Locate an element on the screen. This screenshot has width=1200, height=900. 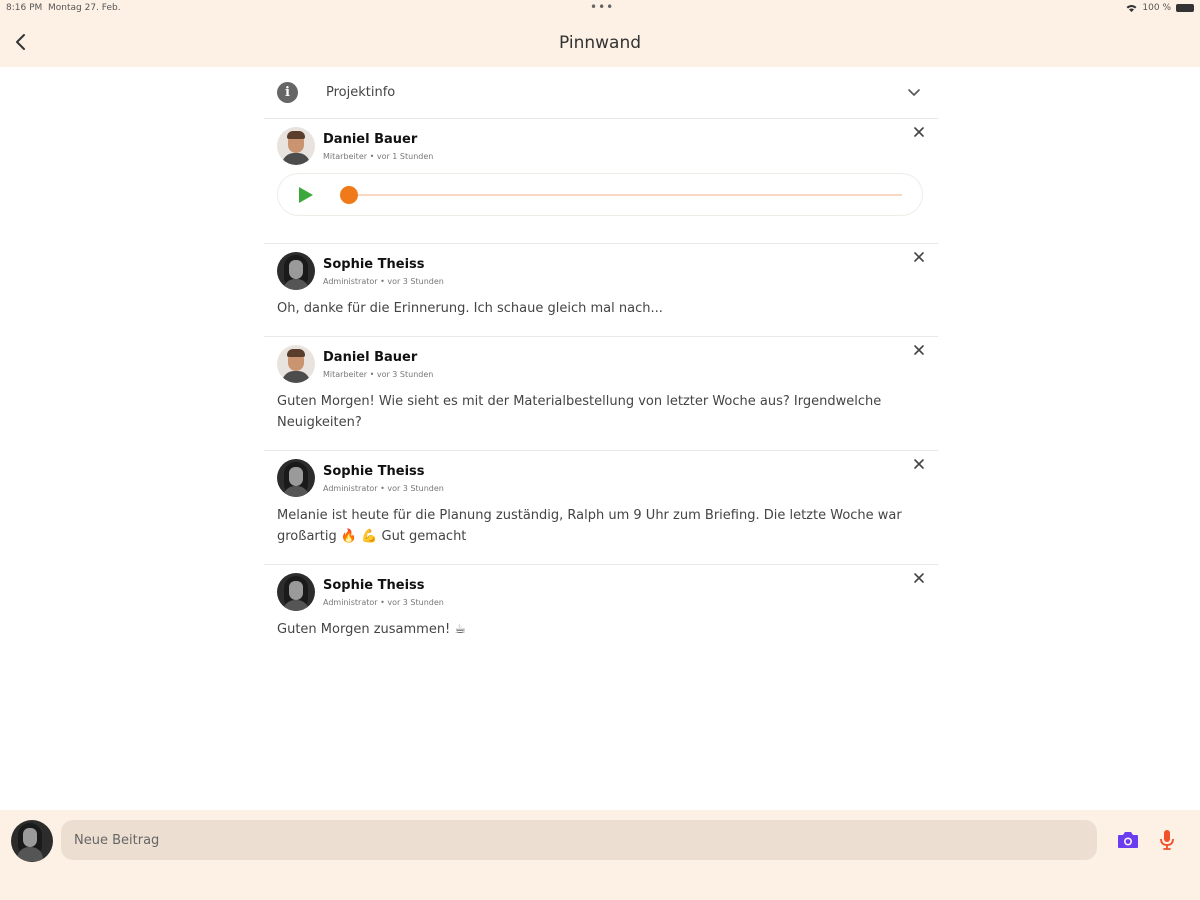
project-info-toggle: i Projektinfo is located at coordinates (601, 93).